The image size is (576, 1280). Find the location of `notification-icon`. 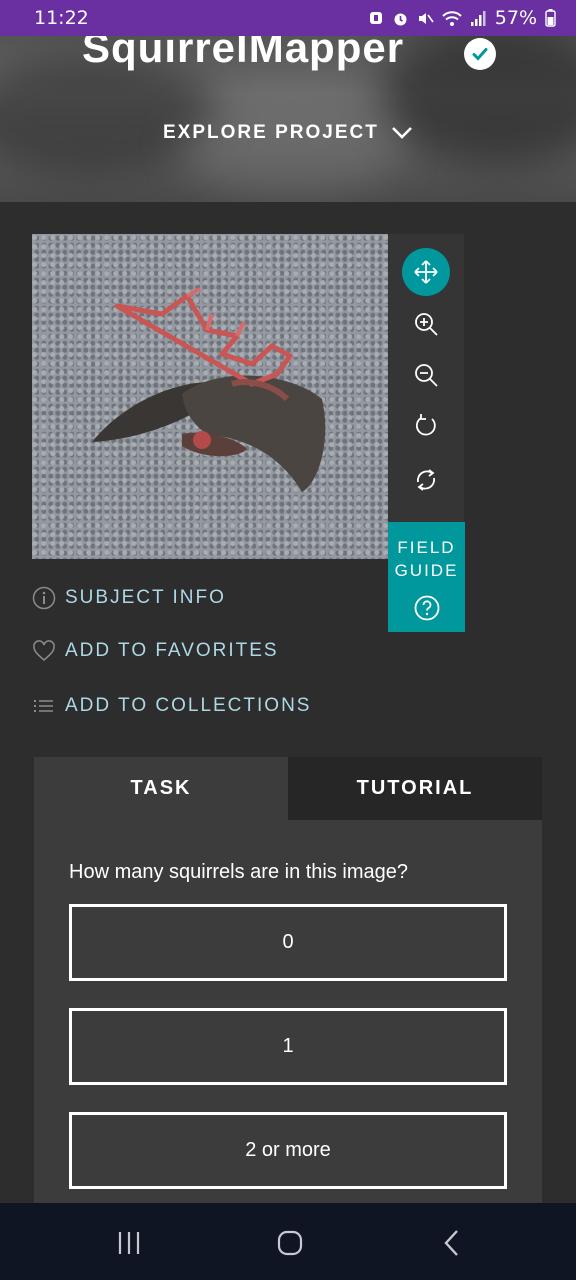

notification-icon is located at coordinates (375, 18).